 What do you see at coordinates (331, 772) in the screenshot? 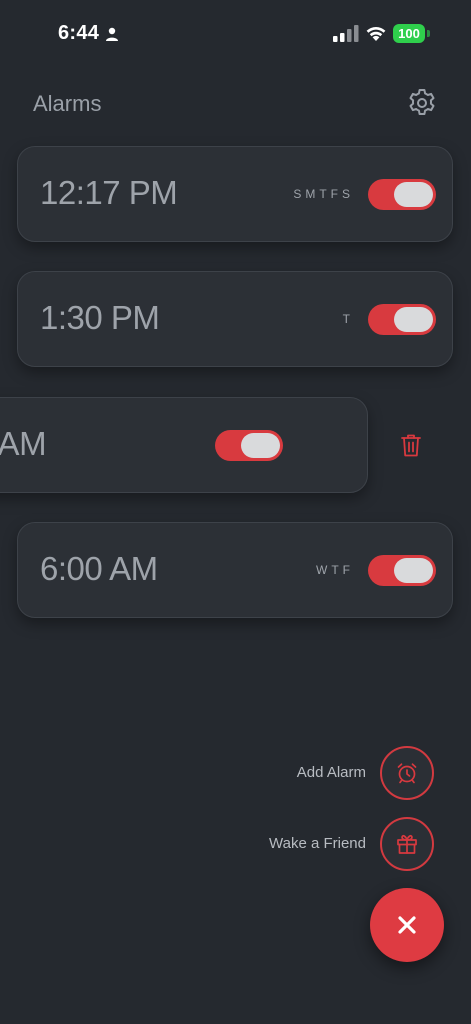
I see `add-alarm-label: Add Alarm` at bounding box center [331, 772].